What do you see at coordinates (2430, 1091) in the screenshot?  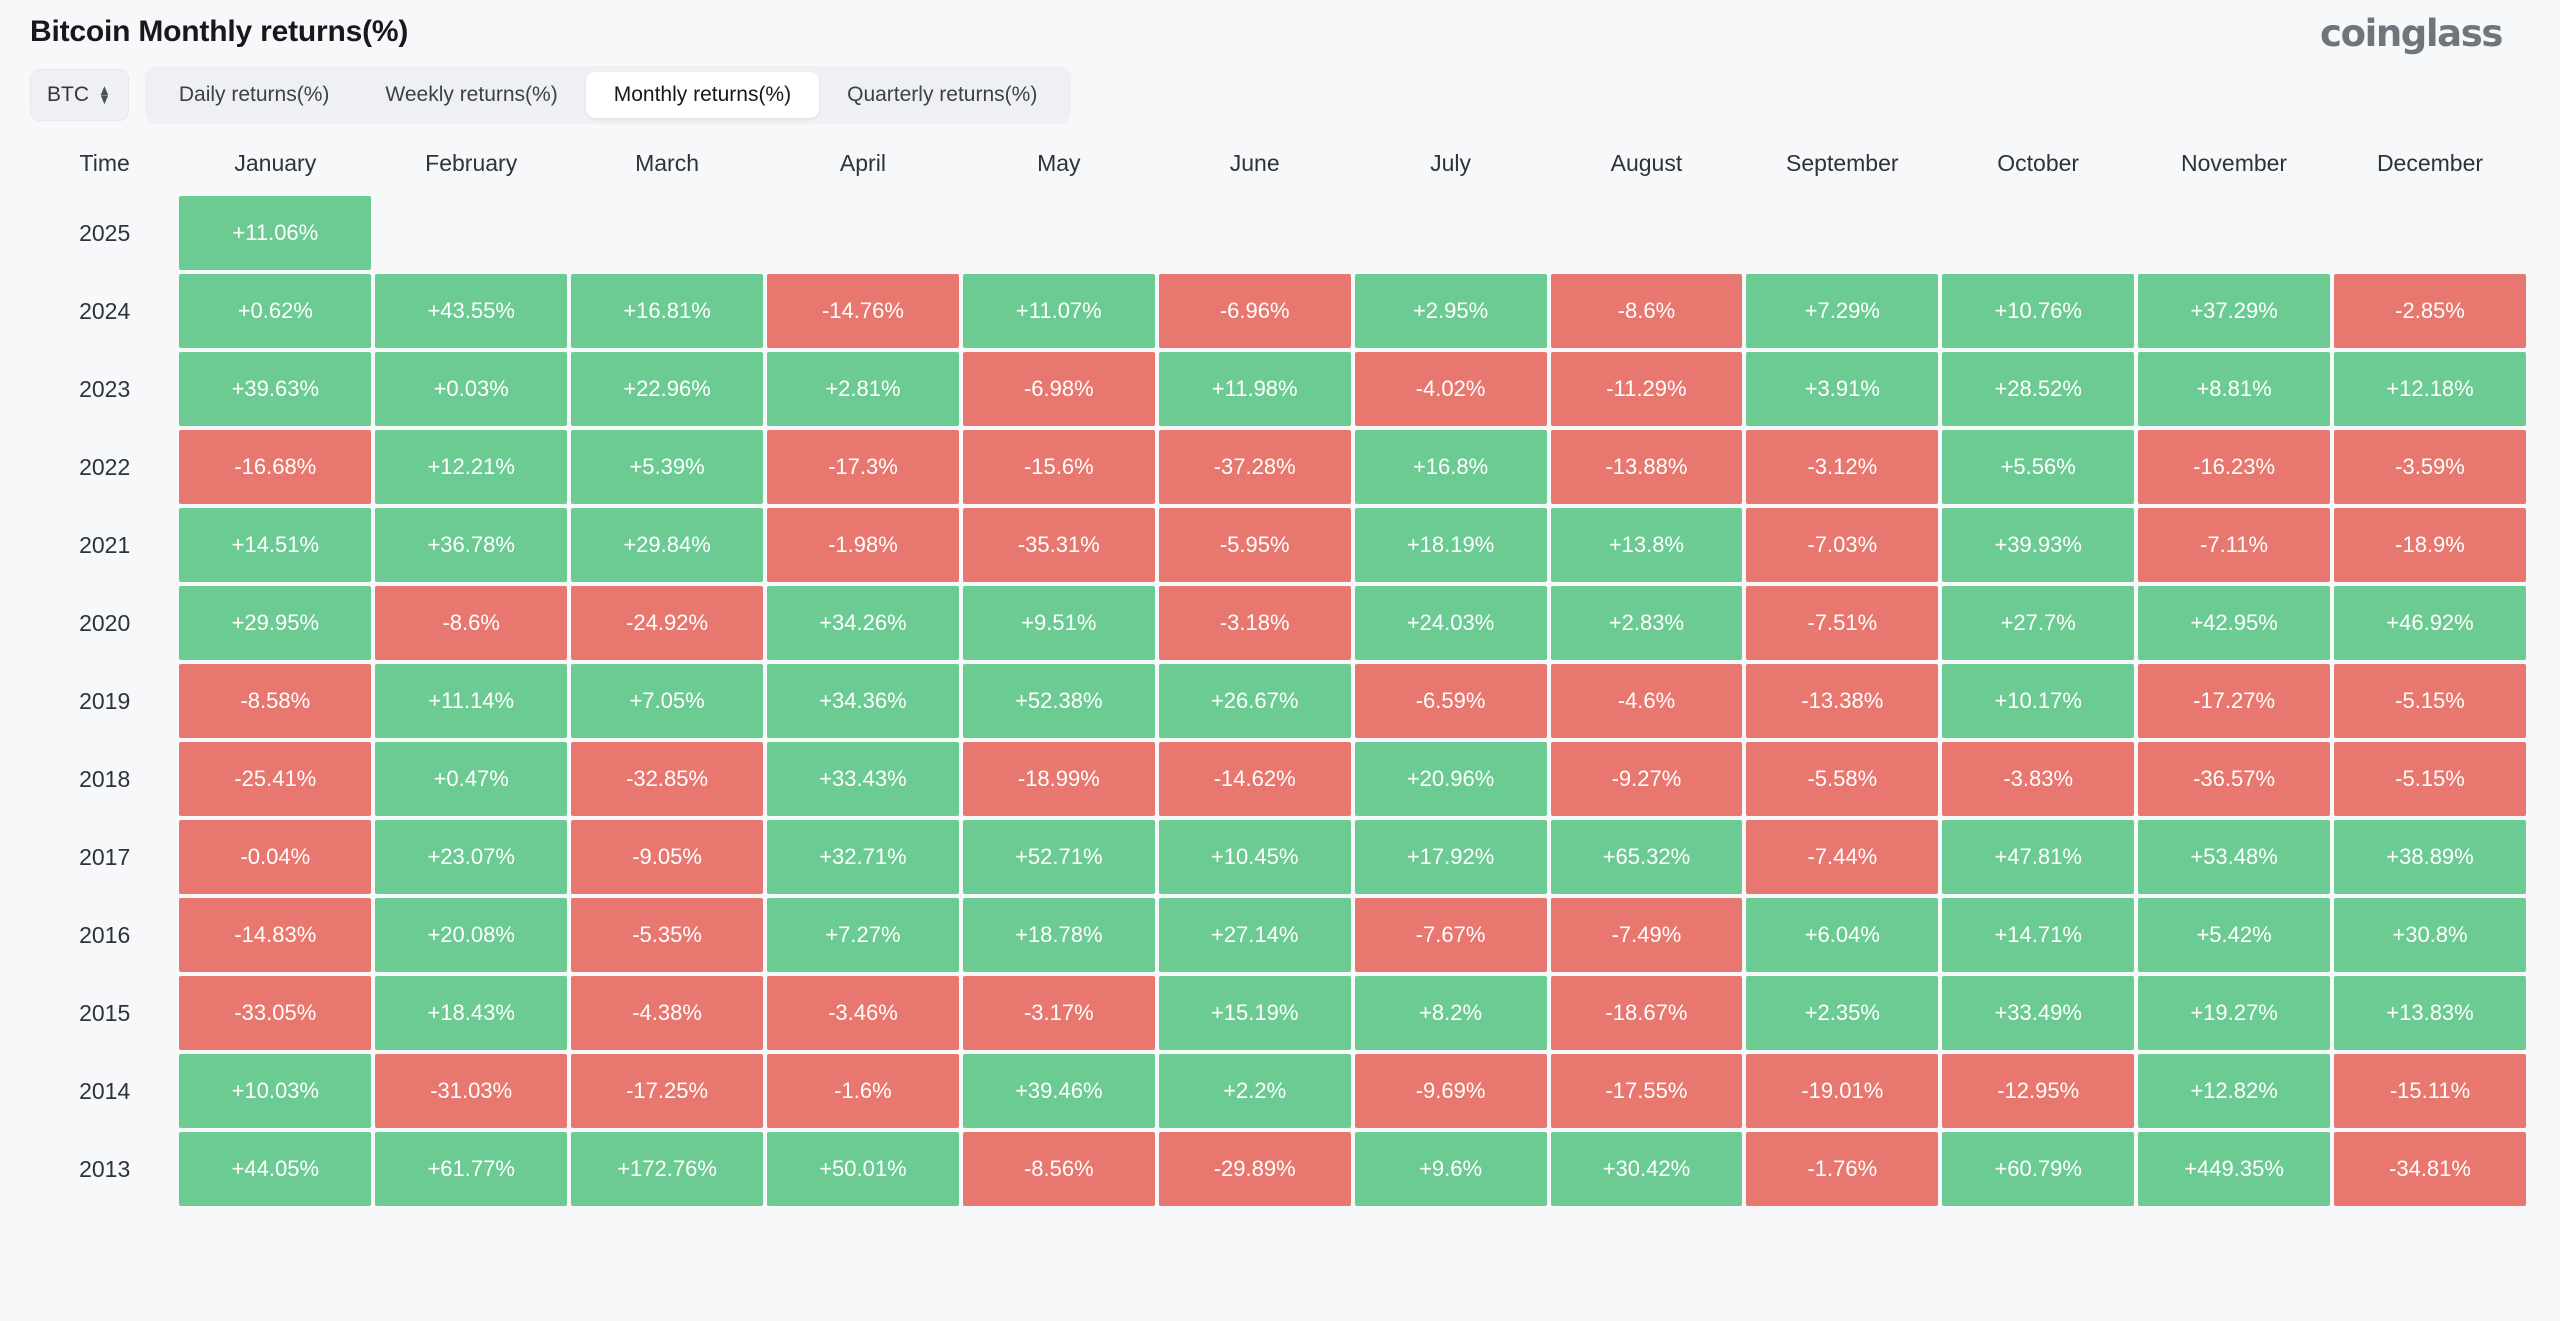 I see `return-cell: -15.11%` at bounding box center [2430, 1091].